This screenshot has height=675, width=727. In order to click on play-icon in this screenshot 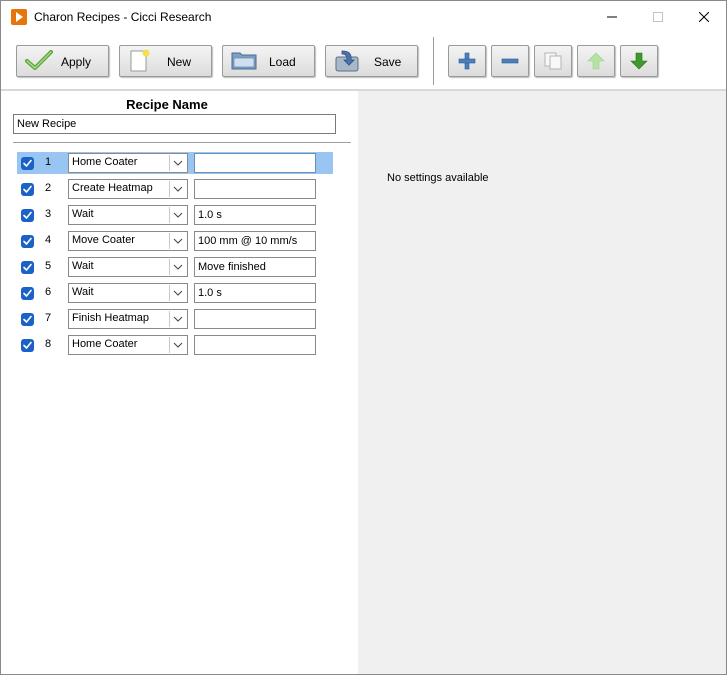, I will do `click(19, 17)`.